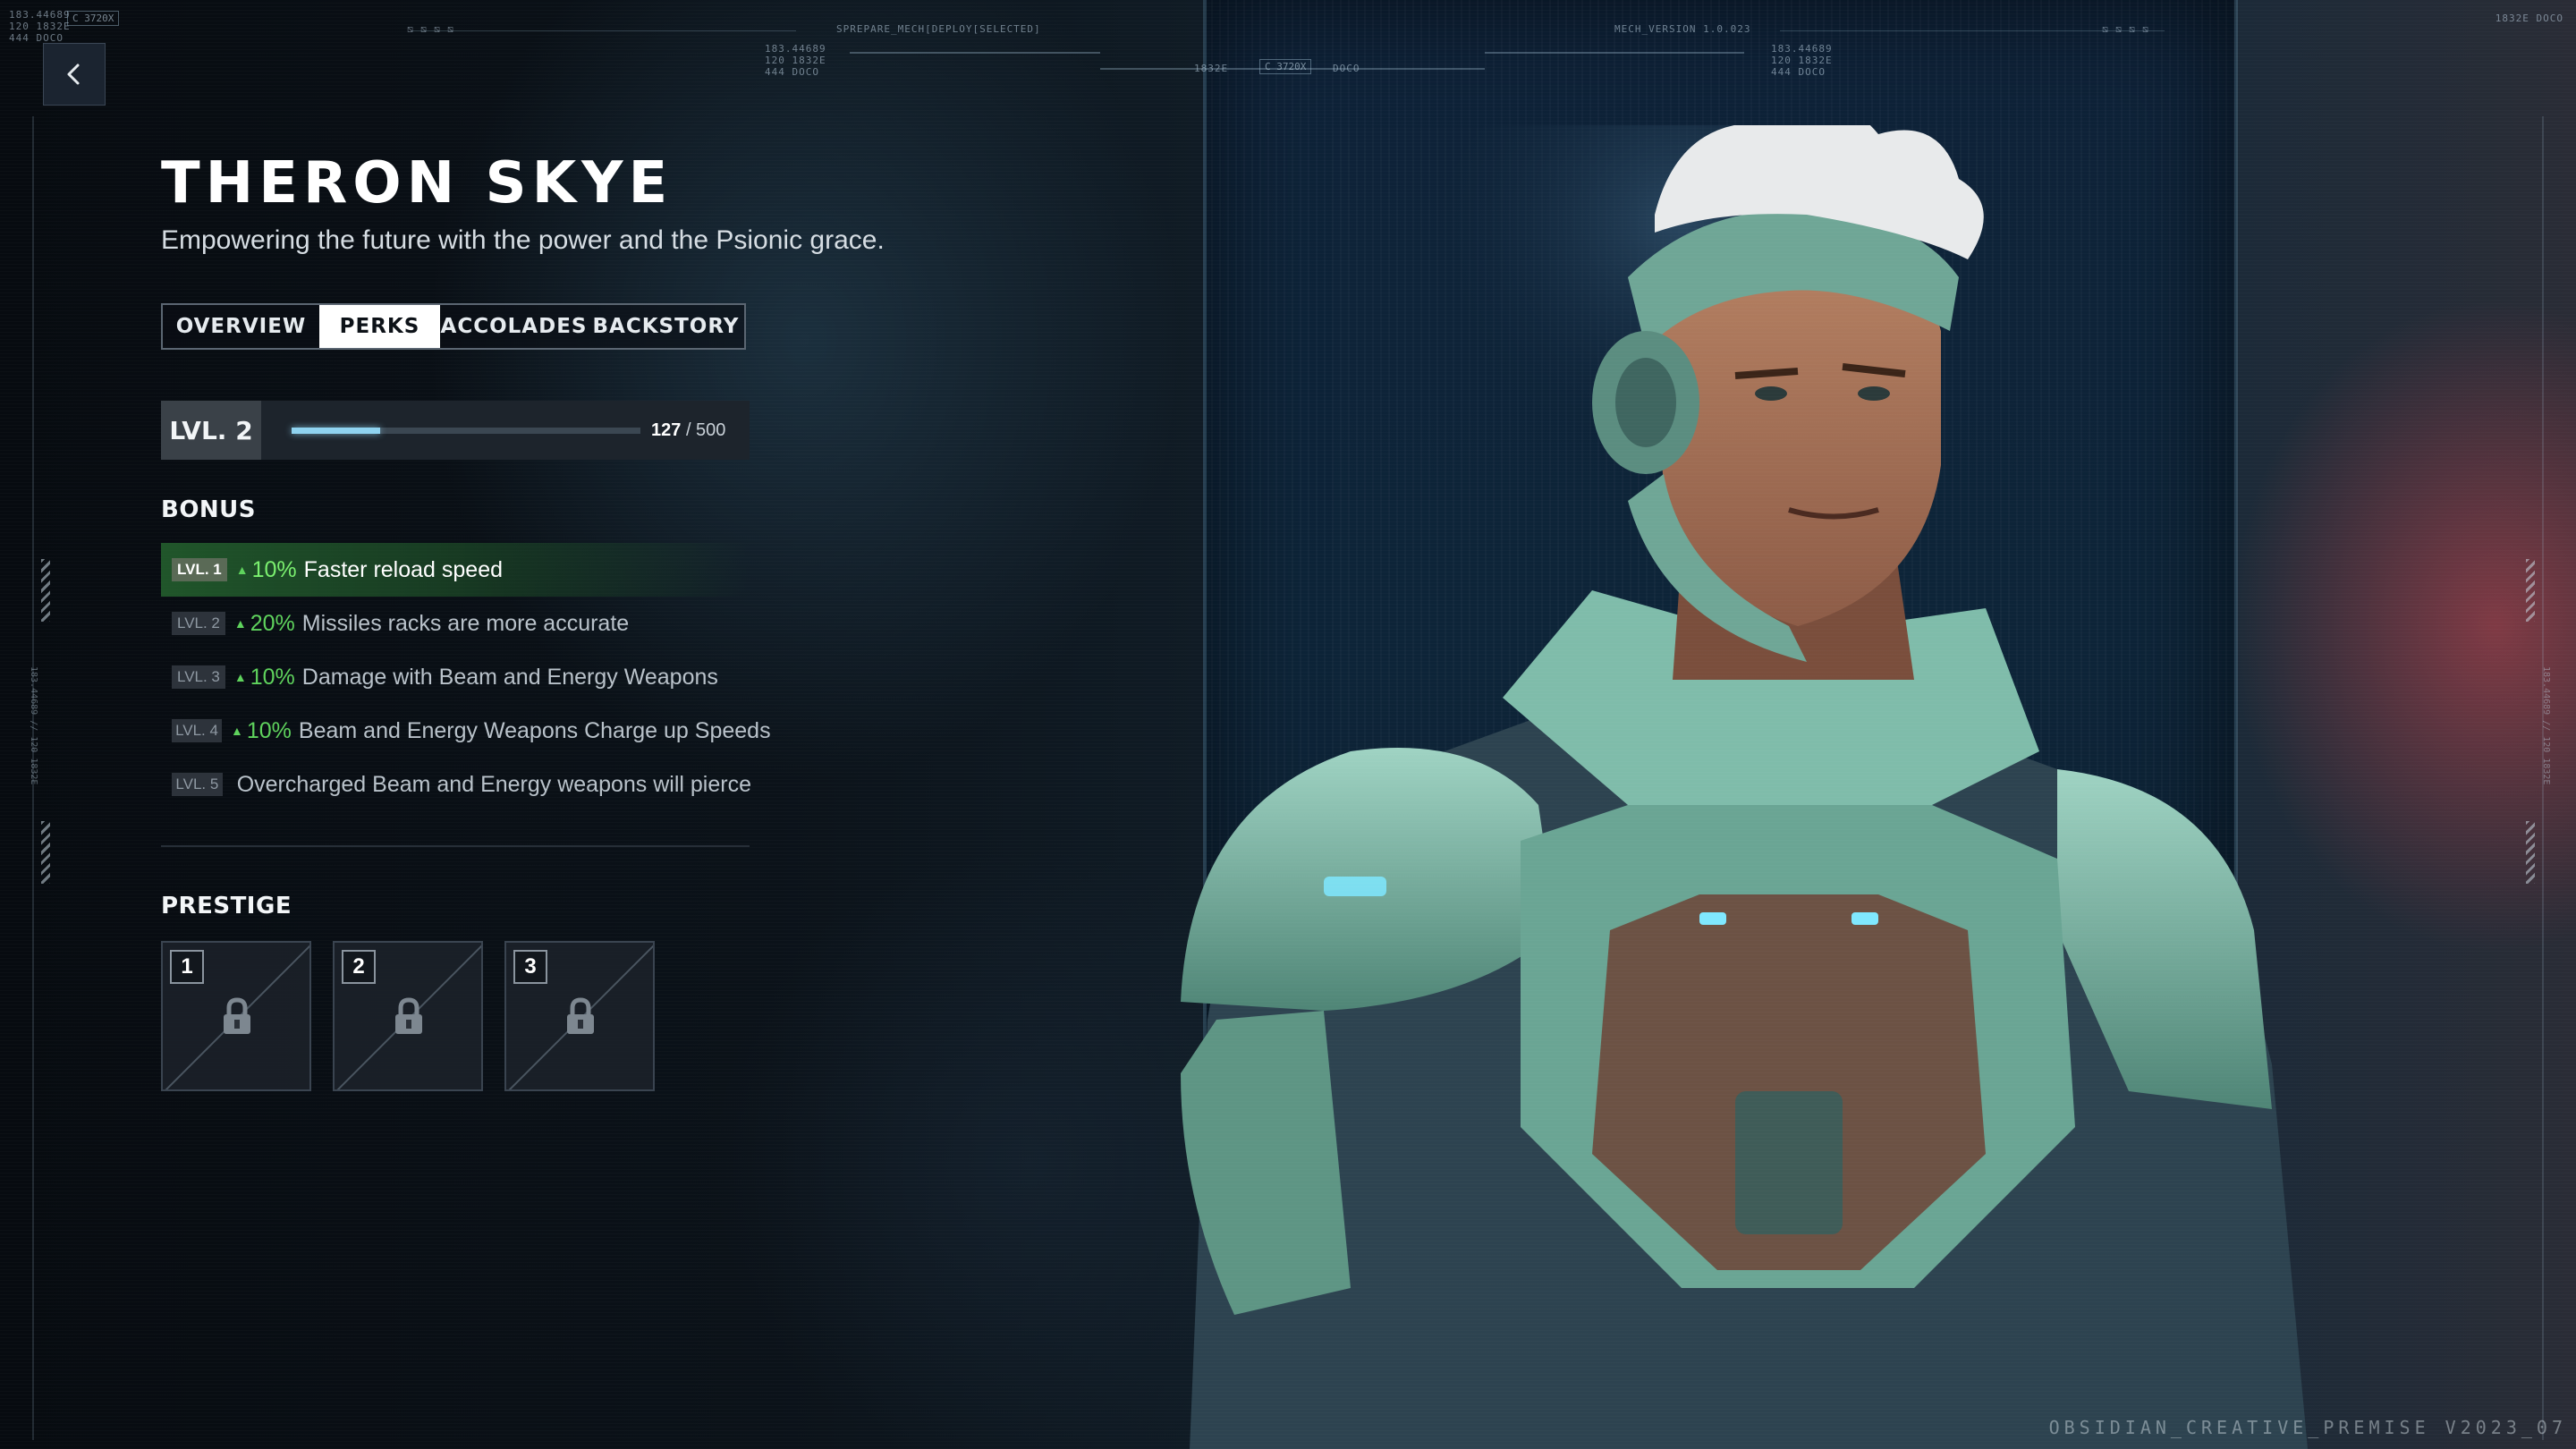  I want to click on hud-glyphs-left: ⧅⧅⧅⧅, so click(434, 29).